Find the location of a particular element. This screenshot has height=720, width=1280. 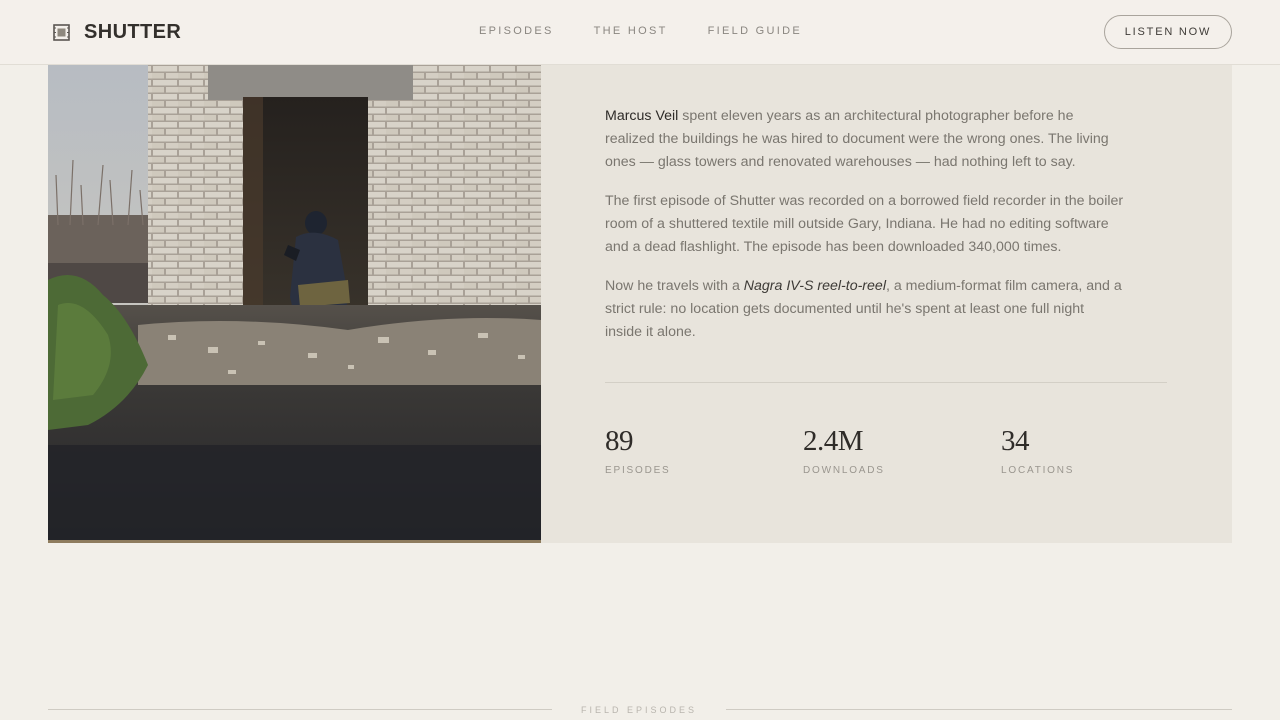

stat-value: 2.4M is located at coordinates (833, 441).